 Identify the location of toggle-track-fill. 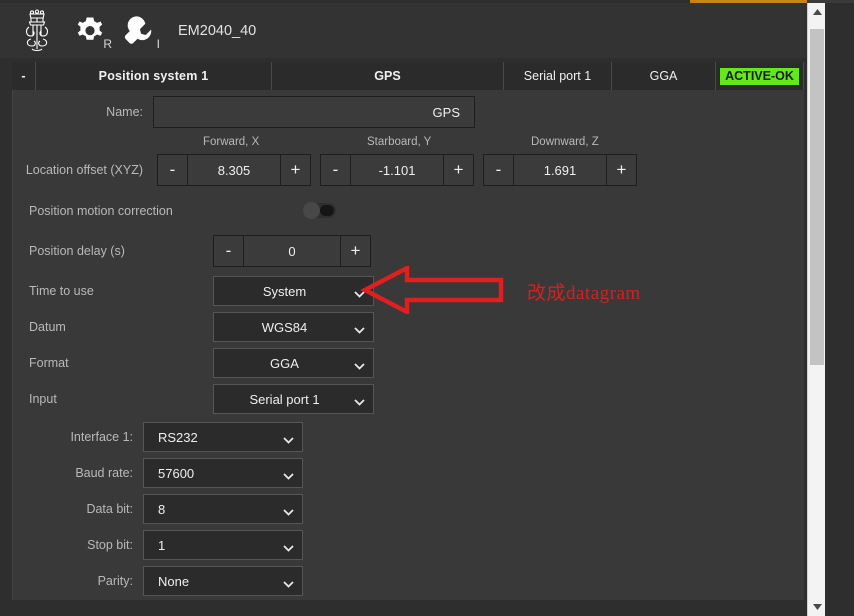
(327, 210).